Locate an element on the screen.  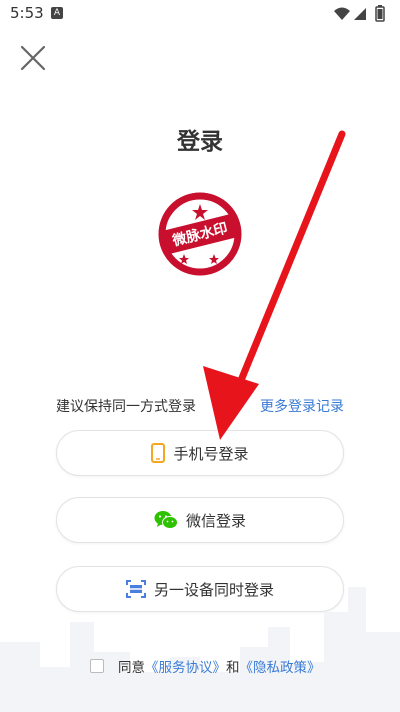
phone-login-button: 手机号登录 is located at coordinates (200, 453).